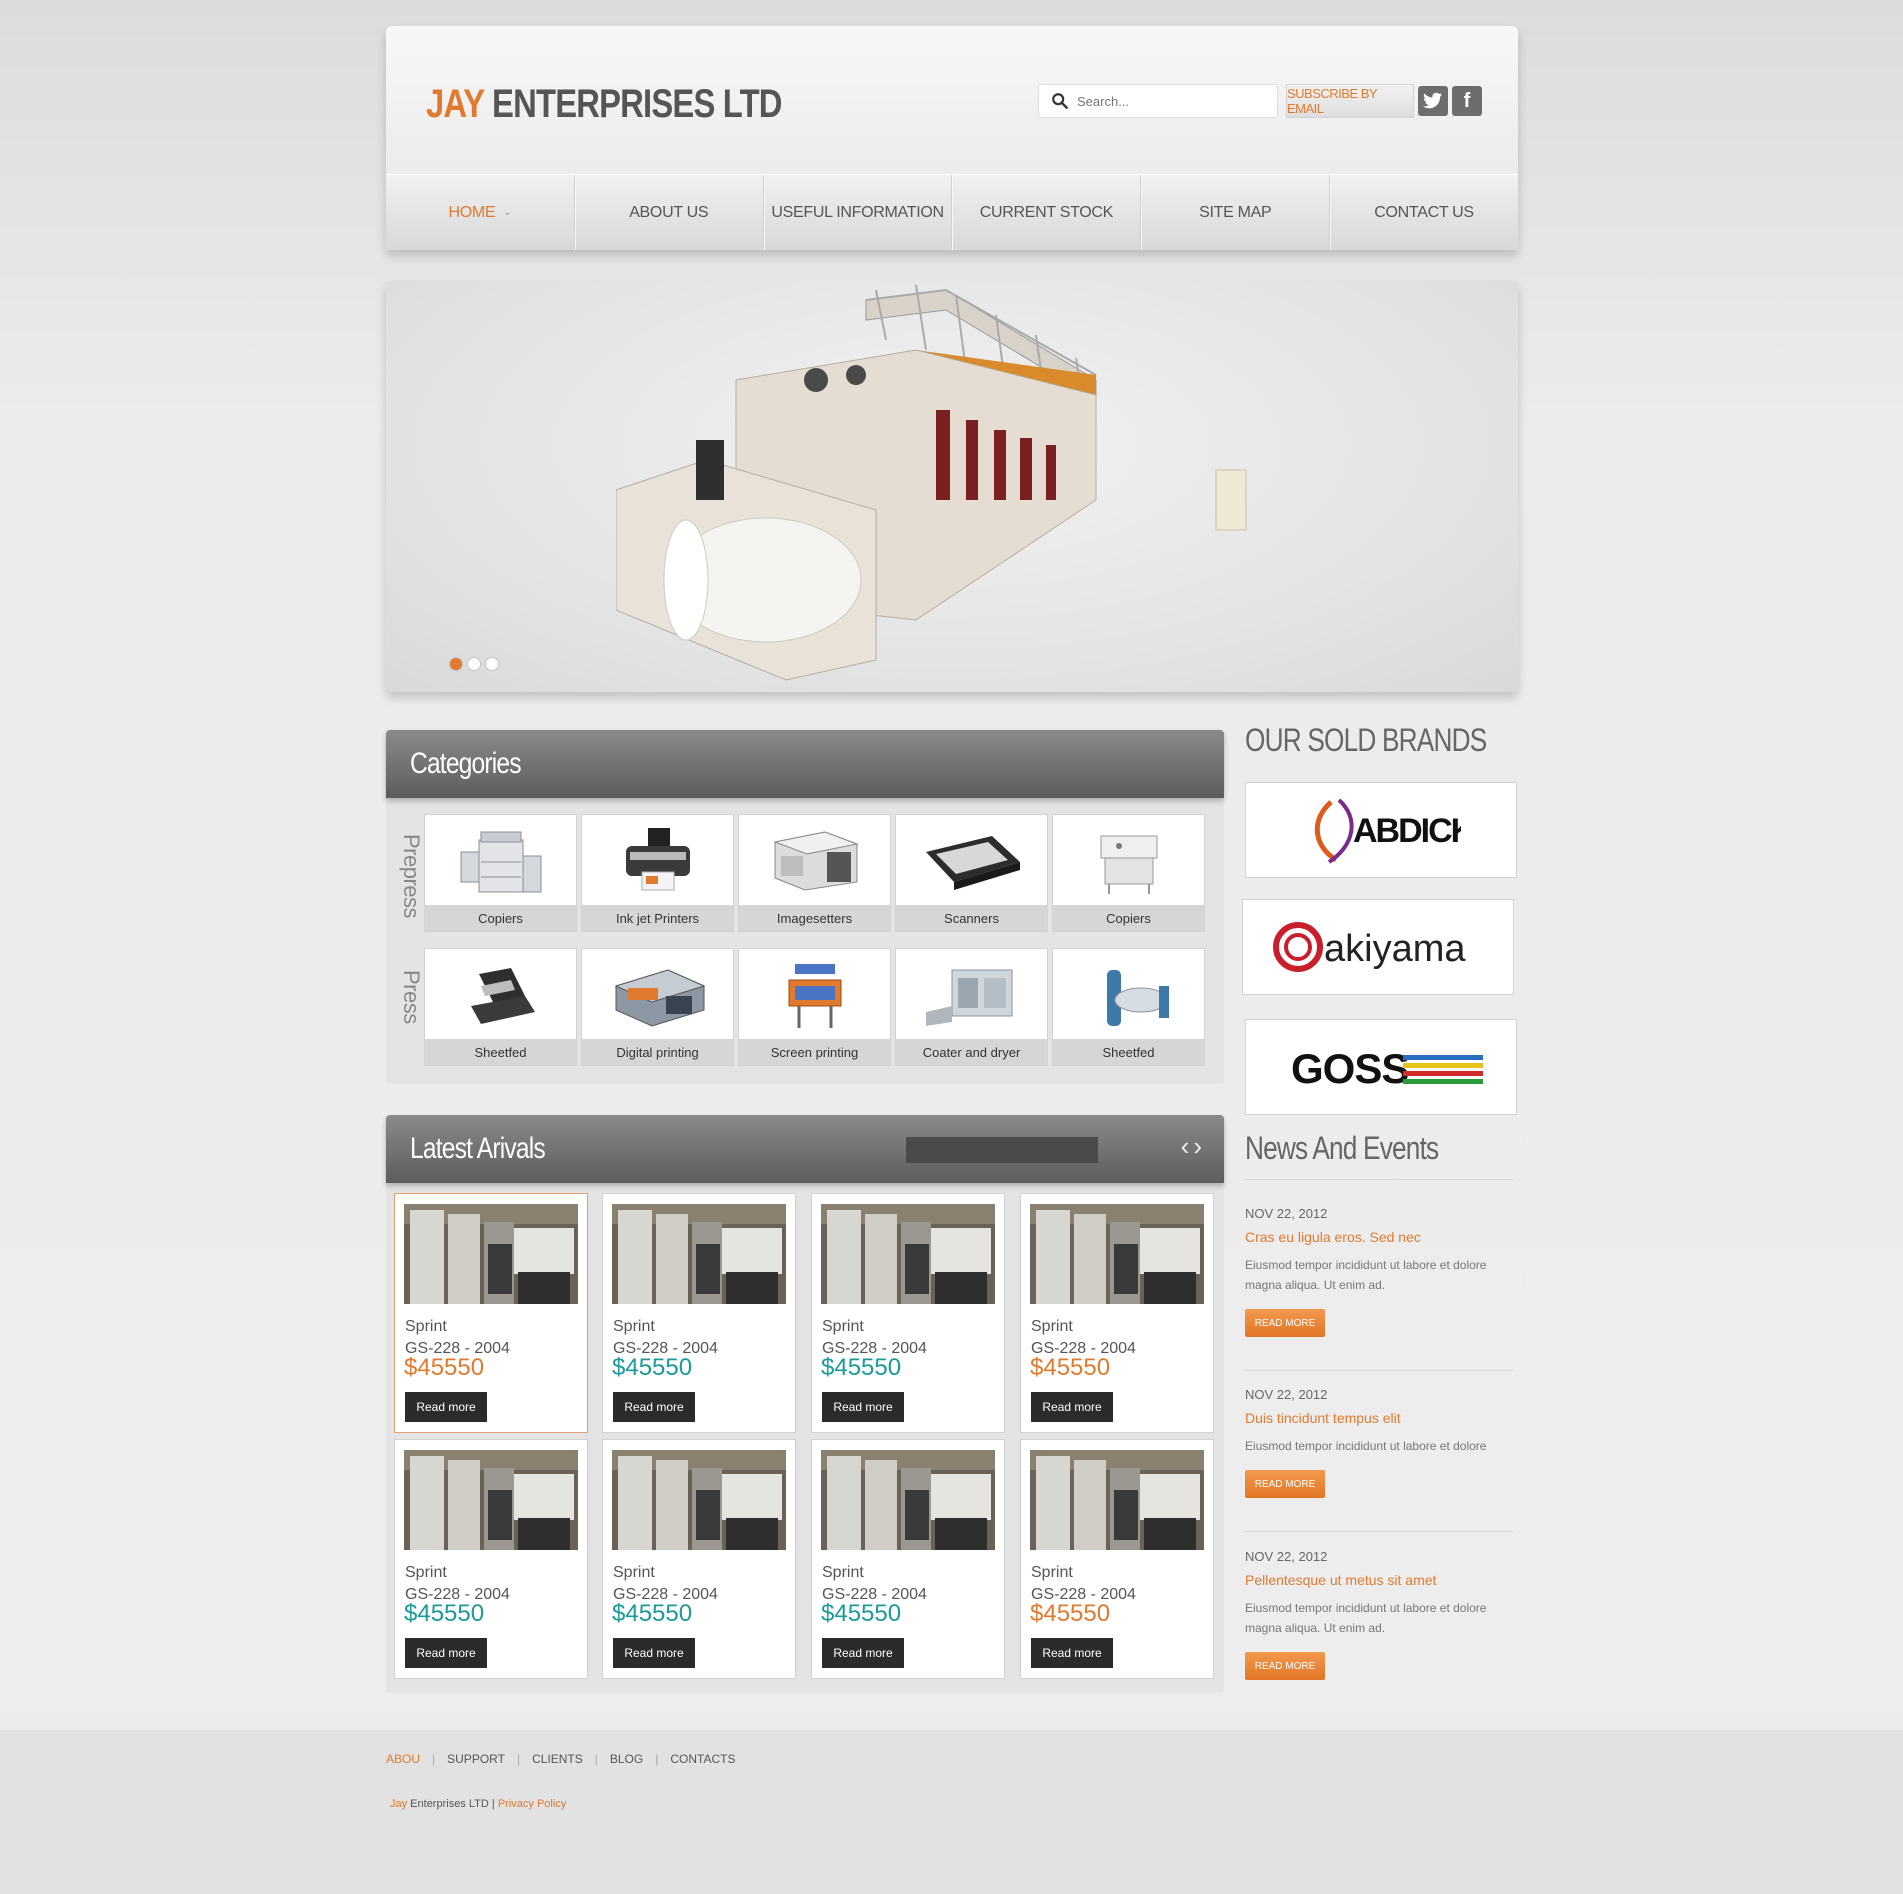 The height and width of the screenshot is (1894, 1903). Describe the element at coordinates (669, 212) in the screenshot. I see `nav-about-us: ABOUT US` at that location.